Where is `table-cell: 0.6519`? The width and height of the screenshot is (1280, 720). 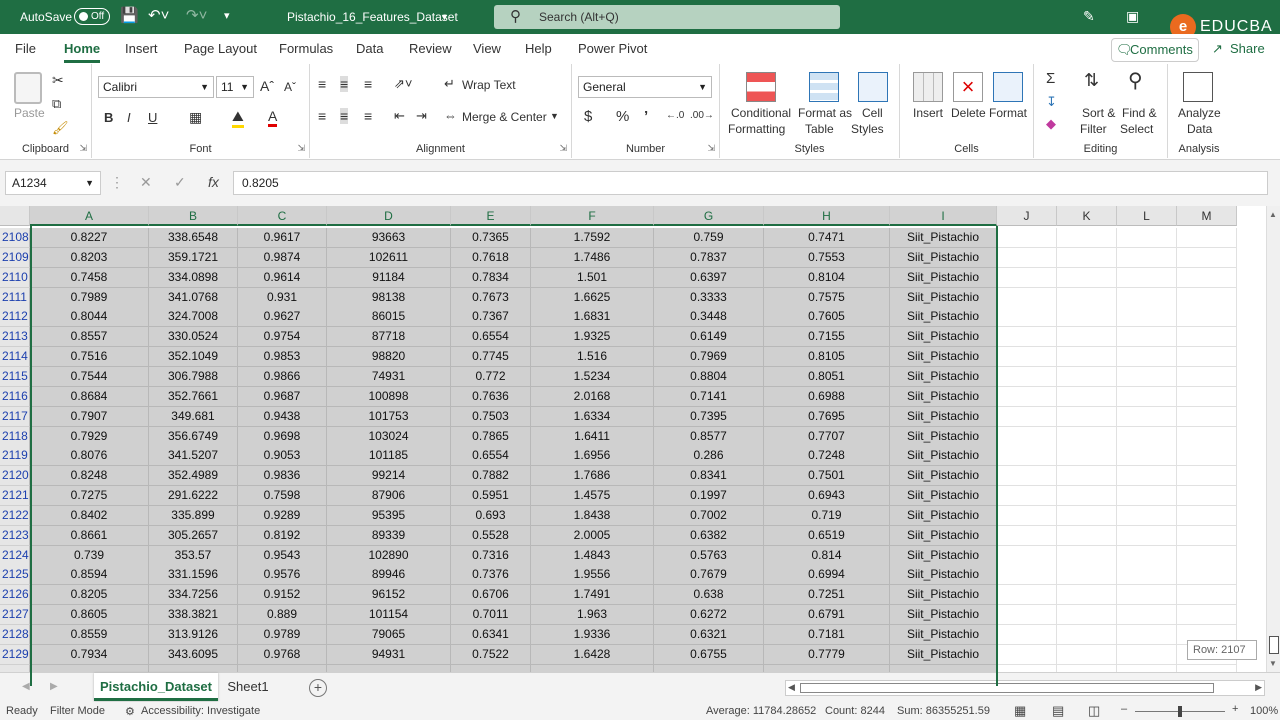
table-cell: 0.6519 is located at coordinates (827, 535).